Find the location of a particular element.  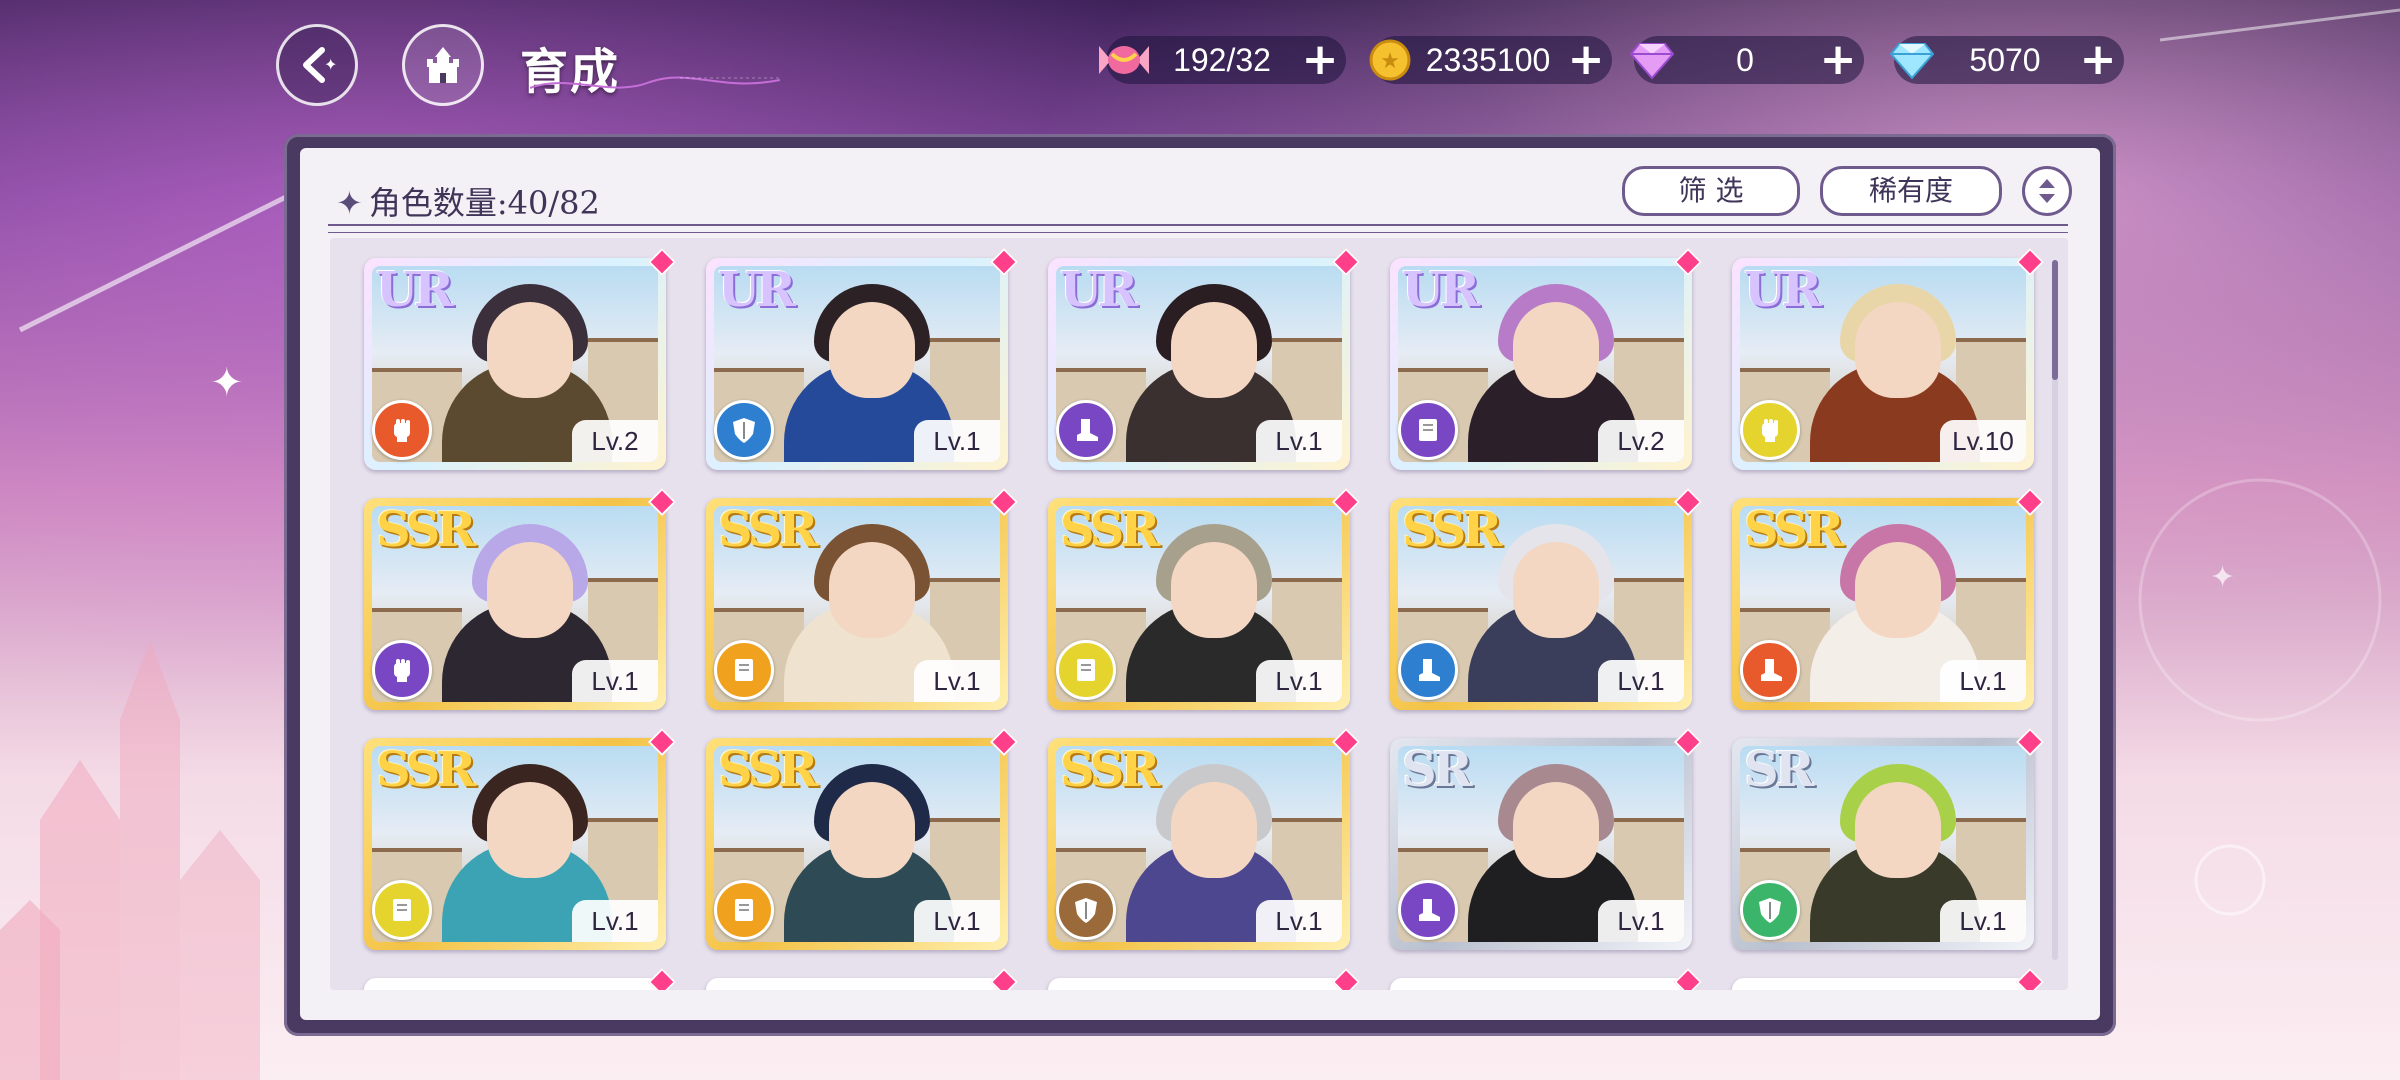

pink-diamond-icon is located at coordinates (1652, 60).